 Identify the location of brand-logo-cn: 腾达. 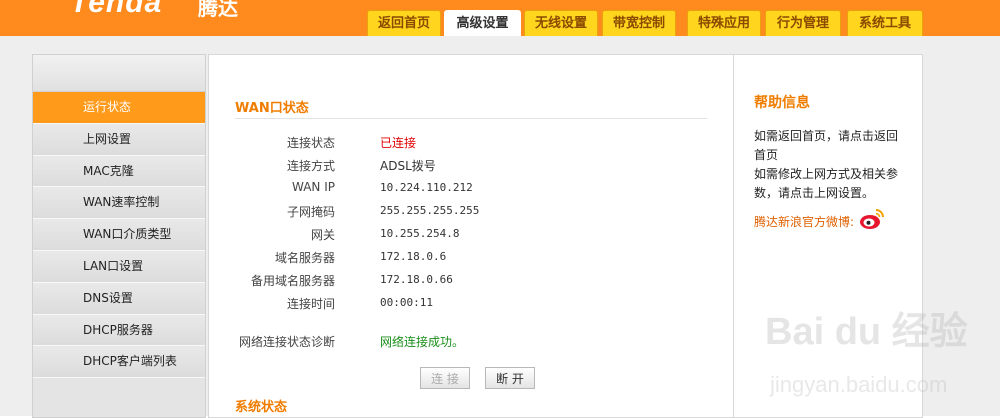
(218, 10).